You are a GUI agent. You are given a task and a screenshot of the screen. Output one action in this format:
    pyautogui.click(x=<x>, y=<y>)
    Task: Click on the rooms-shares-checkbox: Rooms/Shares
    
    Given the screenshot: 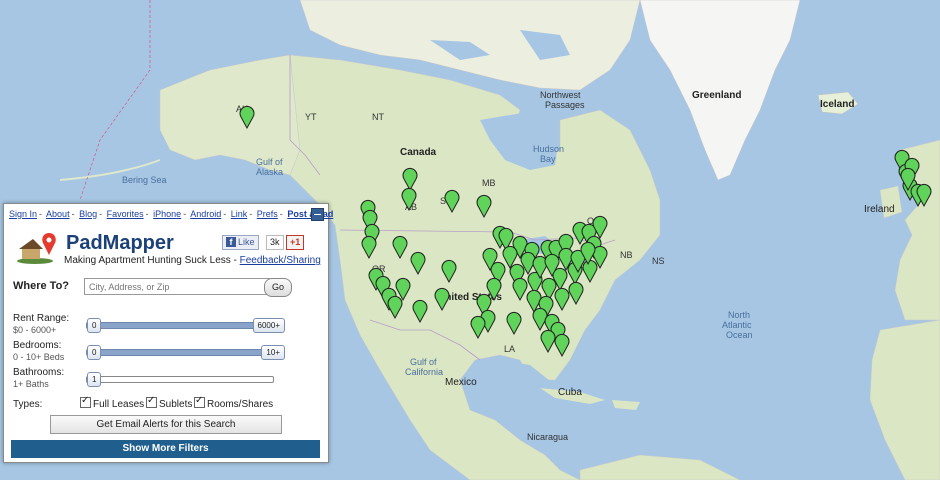 What is the action you would take?
    pyautogui.click(x=234, y=402)
    